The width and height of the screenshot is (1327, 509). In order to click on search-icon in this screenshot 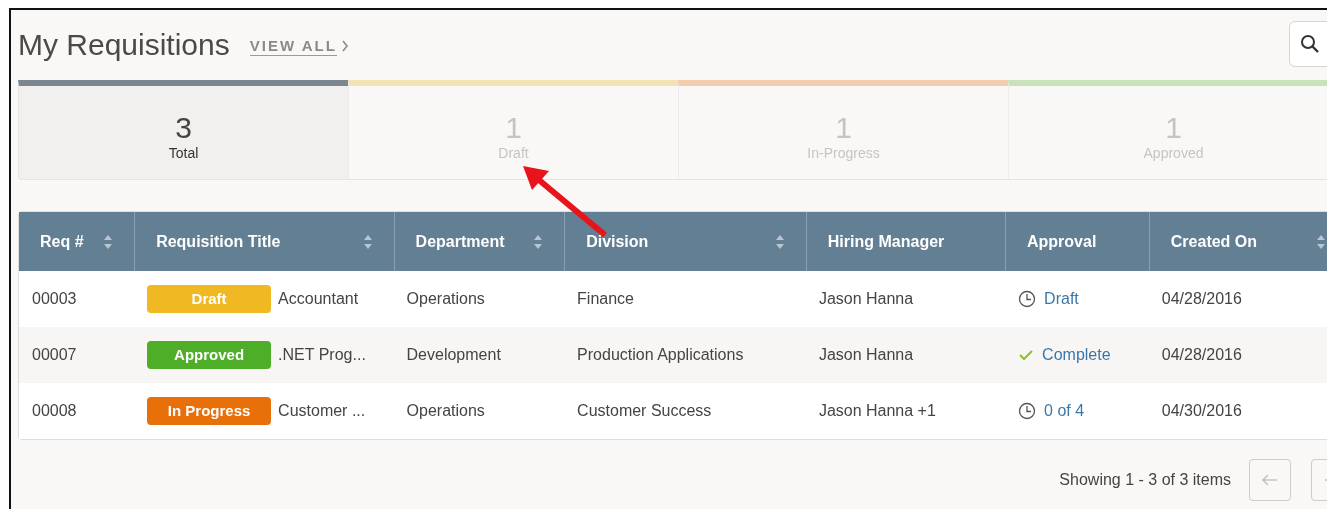, I will do `click(1310, 44)`.